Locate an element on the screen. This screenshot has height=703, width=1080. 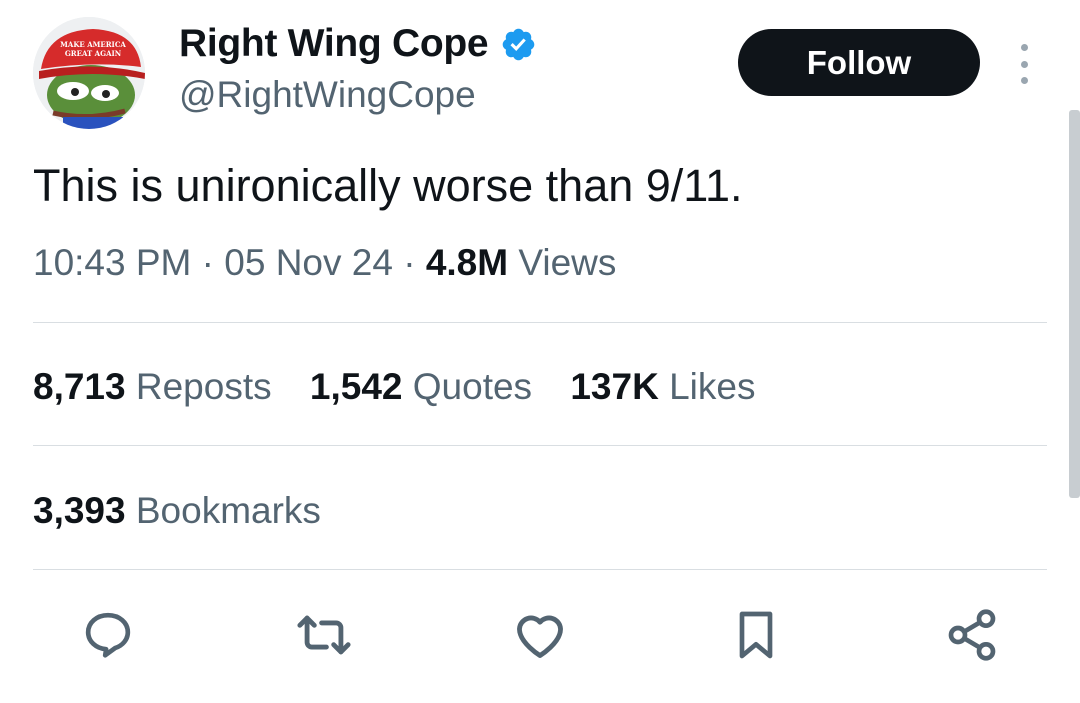
likes-count: 137K is located at coordinates (614, 386).